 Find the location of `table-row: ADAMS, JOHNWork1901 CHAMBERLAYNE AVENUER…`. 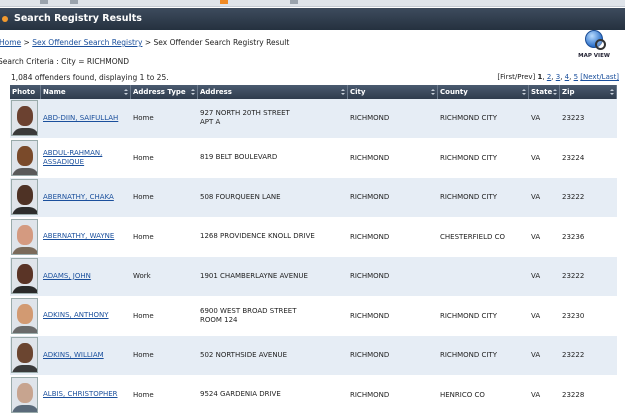

table-row: ADAMS, JOHNWork1901 CHAMBERLAYNE AVENUER… is located at coordinates (313, 277).